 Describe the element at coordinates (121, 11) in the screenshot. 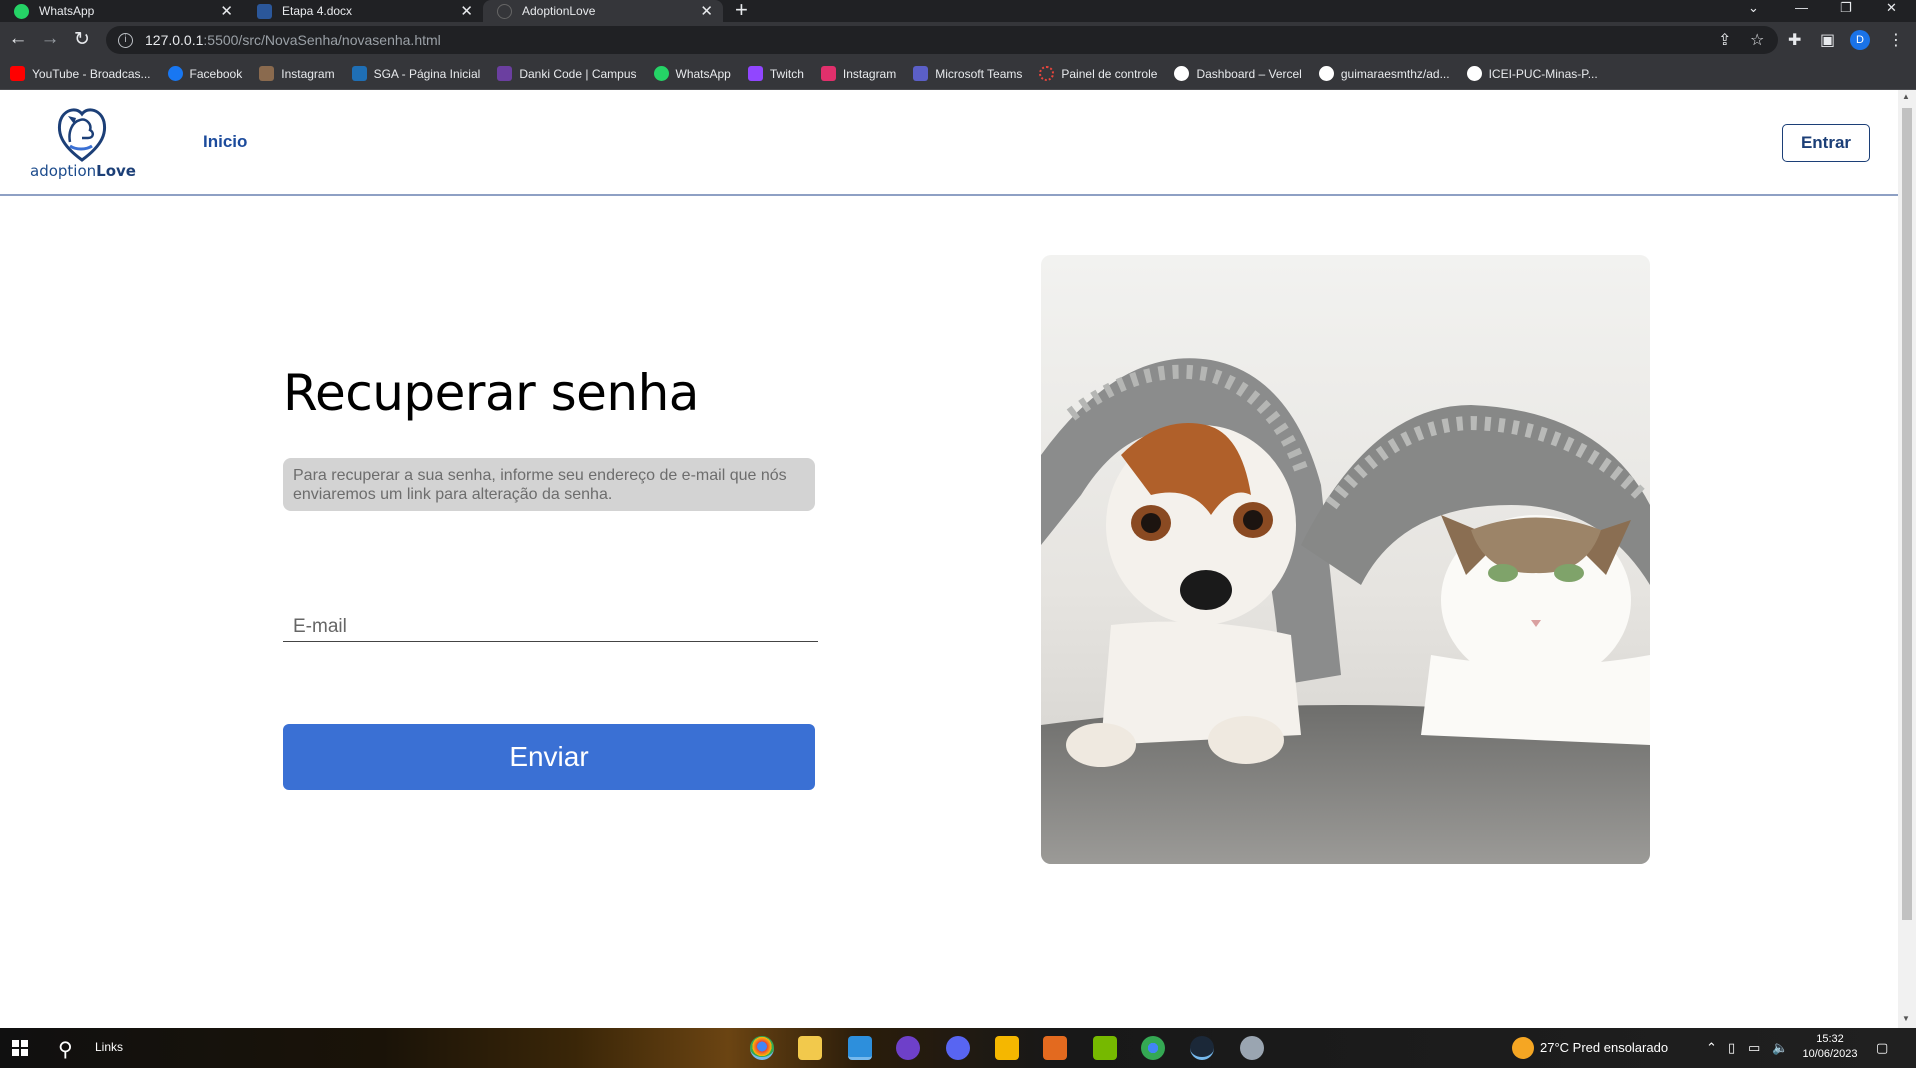

I see `tab-whatsapp: WhatsApp ✕` at that location.